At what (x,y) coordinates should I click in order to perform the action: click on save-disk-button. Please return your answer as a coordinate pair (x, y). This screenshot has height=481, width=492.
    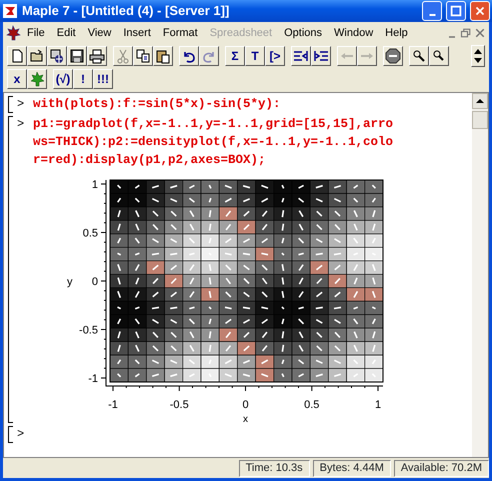
    Looking at the image, I should click on (77, 56).